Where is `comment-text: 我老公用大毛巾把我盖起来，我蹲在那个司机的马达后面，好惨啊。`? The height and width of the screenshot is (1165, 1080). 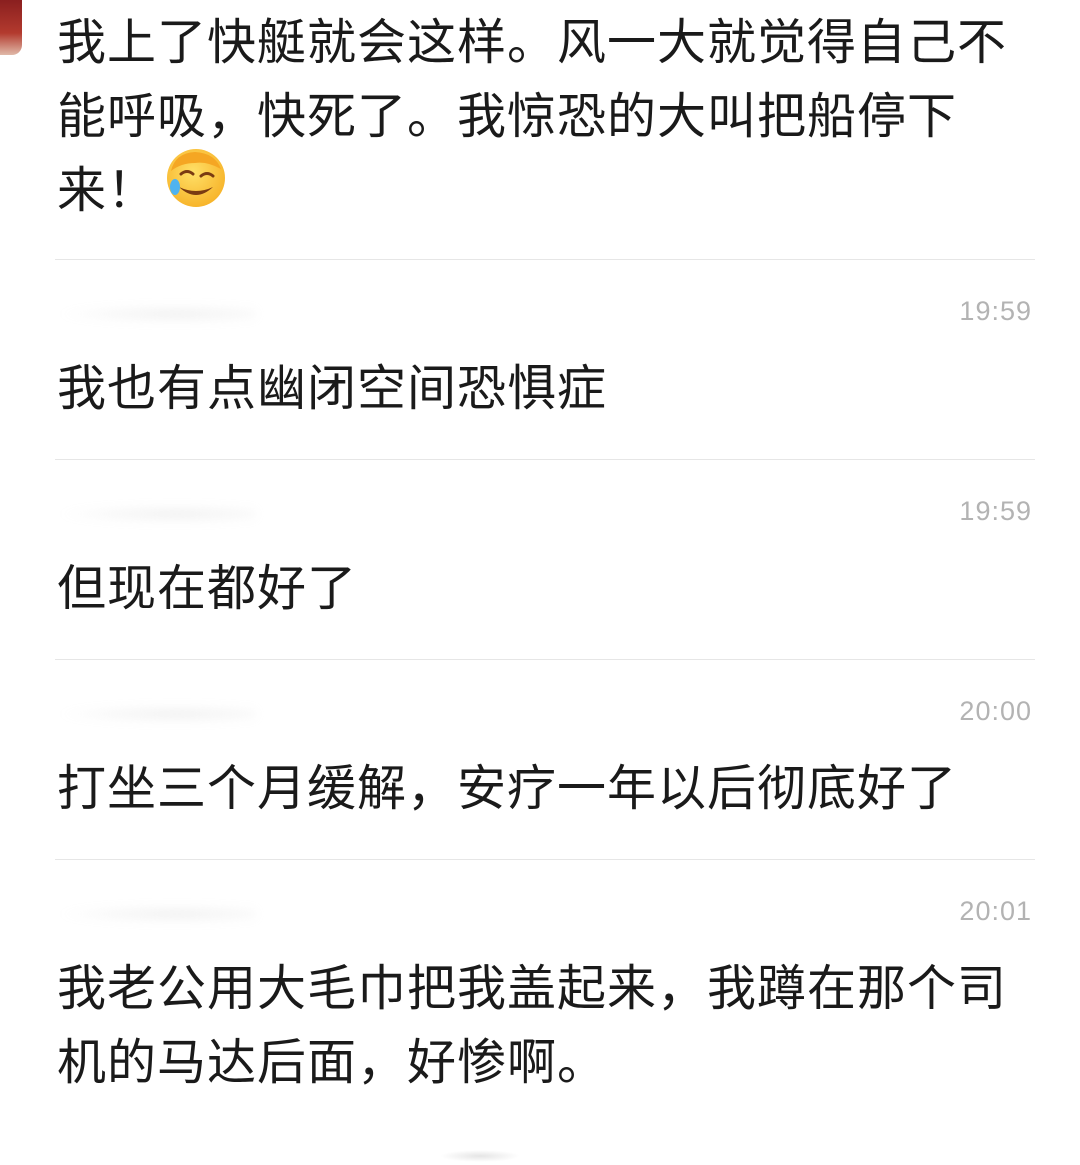
comment-text: 我老公用大毛巾把我盖起来，我蹲在那个司机的马达后面，好惨啊。 is located at coordinates (532, 1025).